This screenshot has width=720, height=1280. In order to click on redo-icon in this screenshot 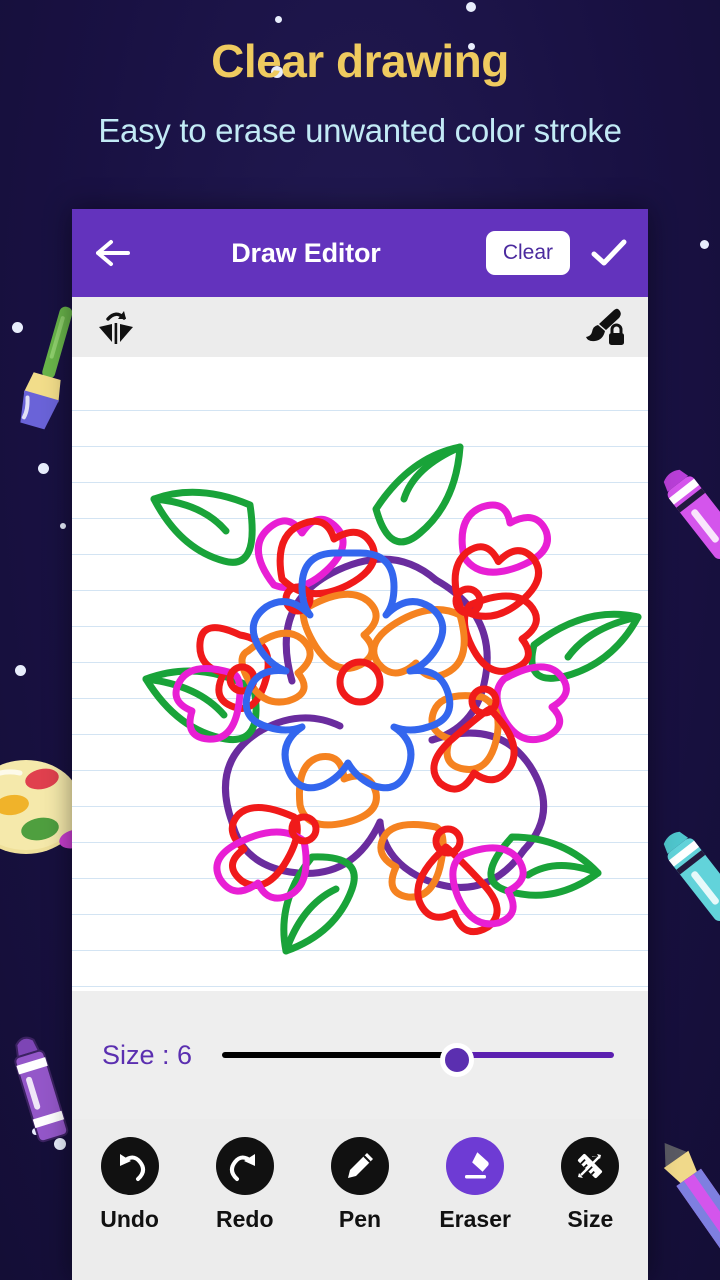, I will do `click(242, 1167)`.